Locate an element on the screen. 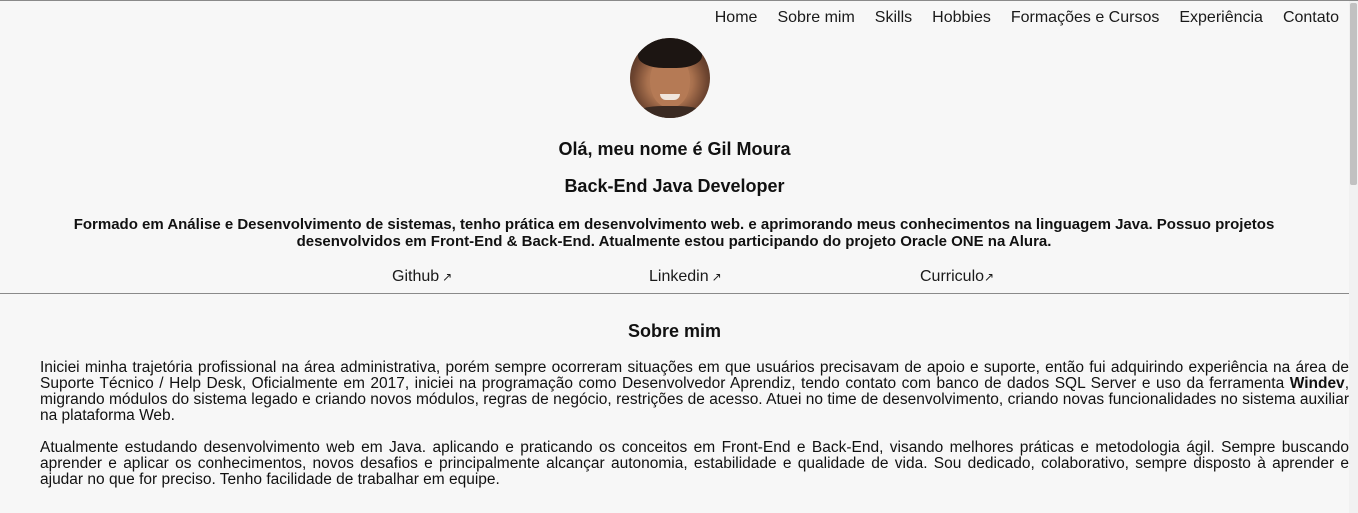 This screenshot has height=513, width=1358. nav-sobre-mim: Sobre mim is located at coordinates (815, 18).